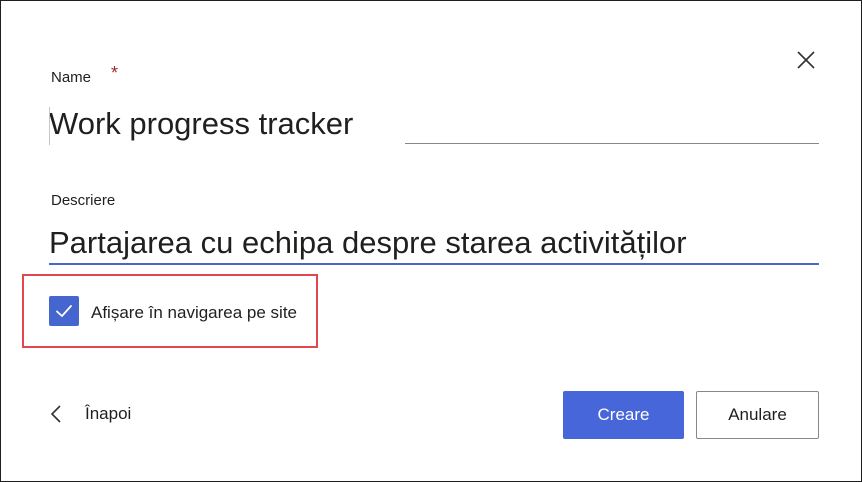  I want to click on show-in-navigation-checkbox, so click(64, 311).